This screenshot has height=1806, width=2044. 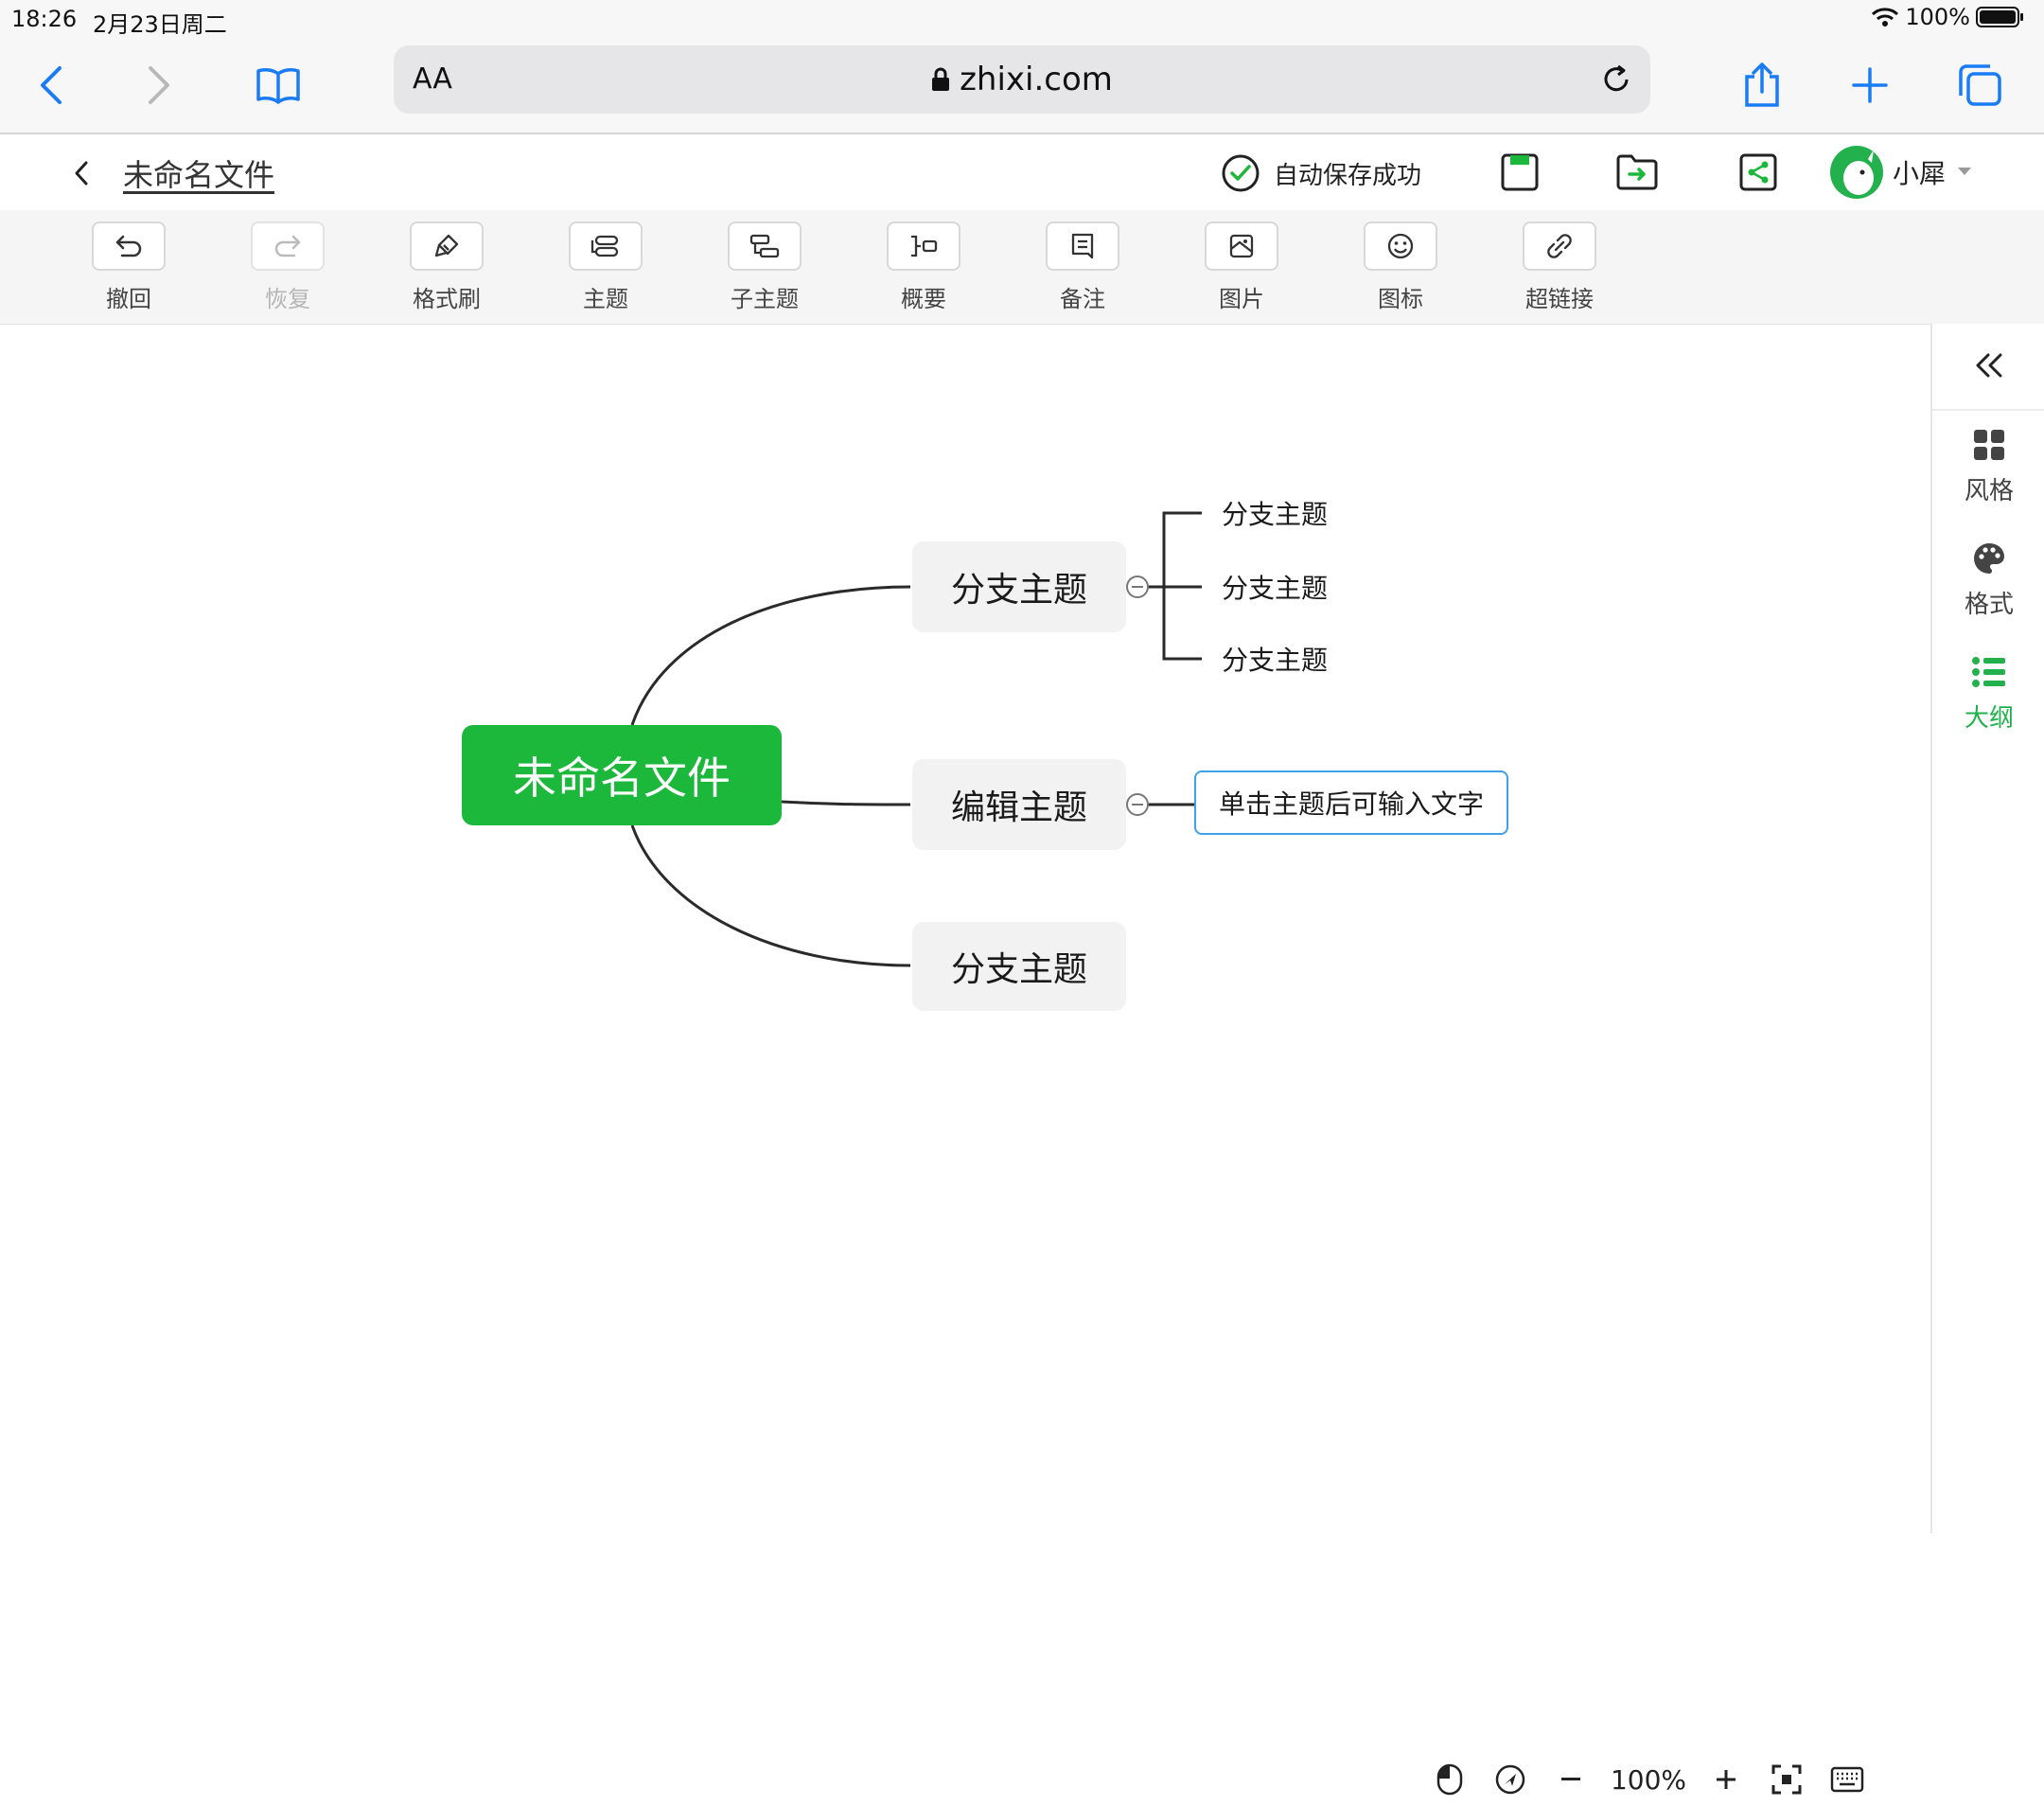 What do you see at coordinates (160, 25) in the screenshot?
I see `status-date: 2月23日周二` at bounding box center [160, 25].